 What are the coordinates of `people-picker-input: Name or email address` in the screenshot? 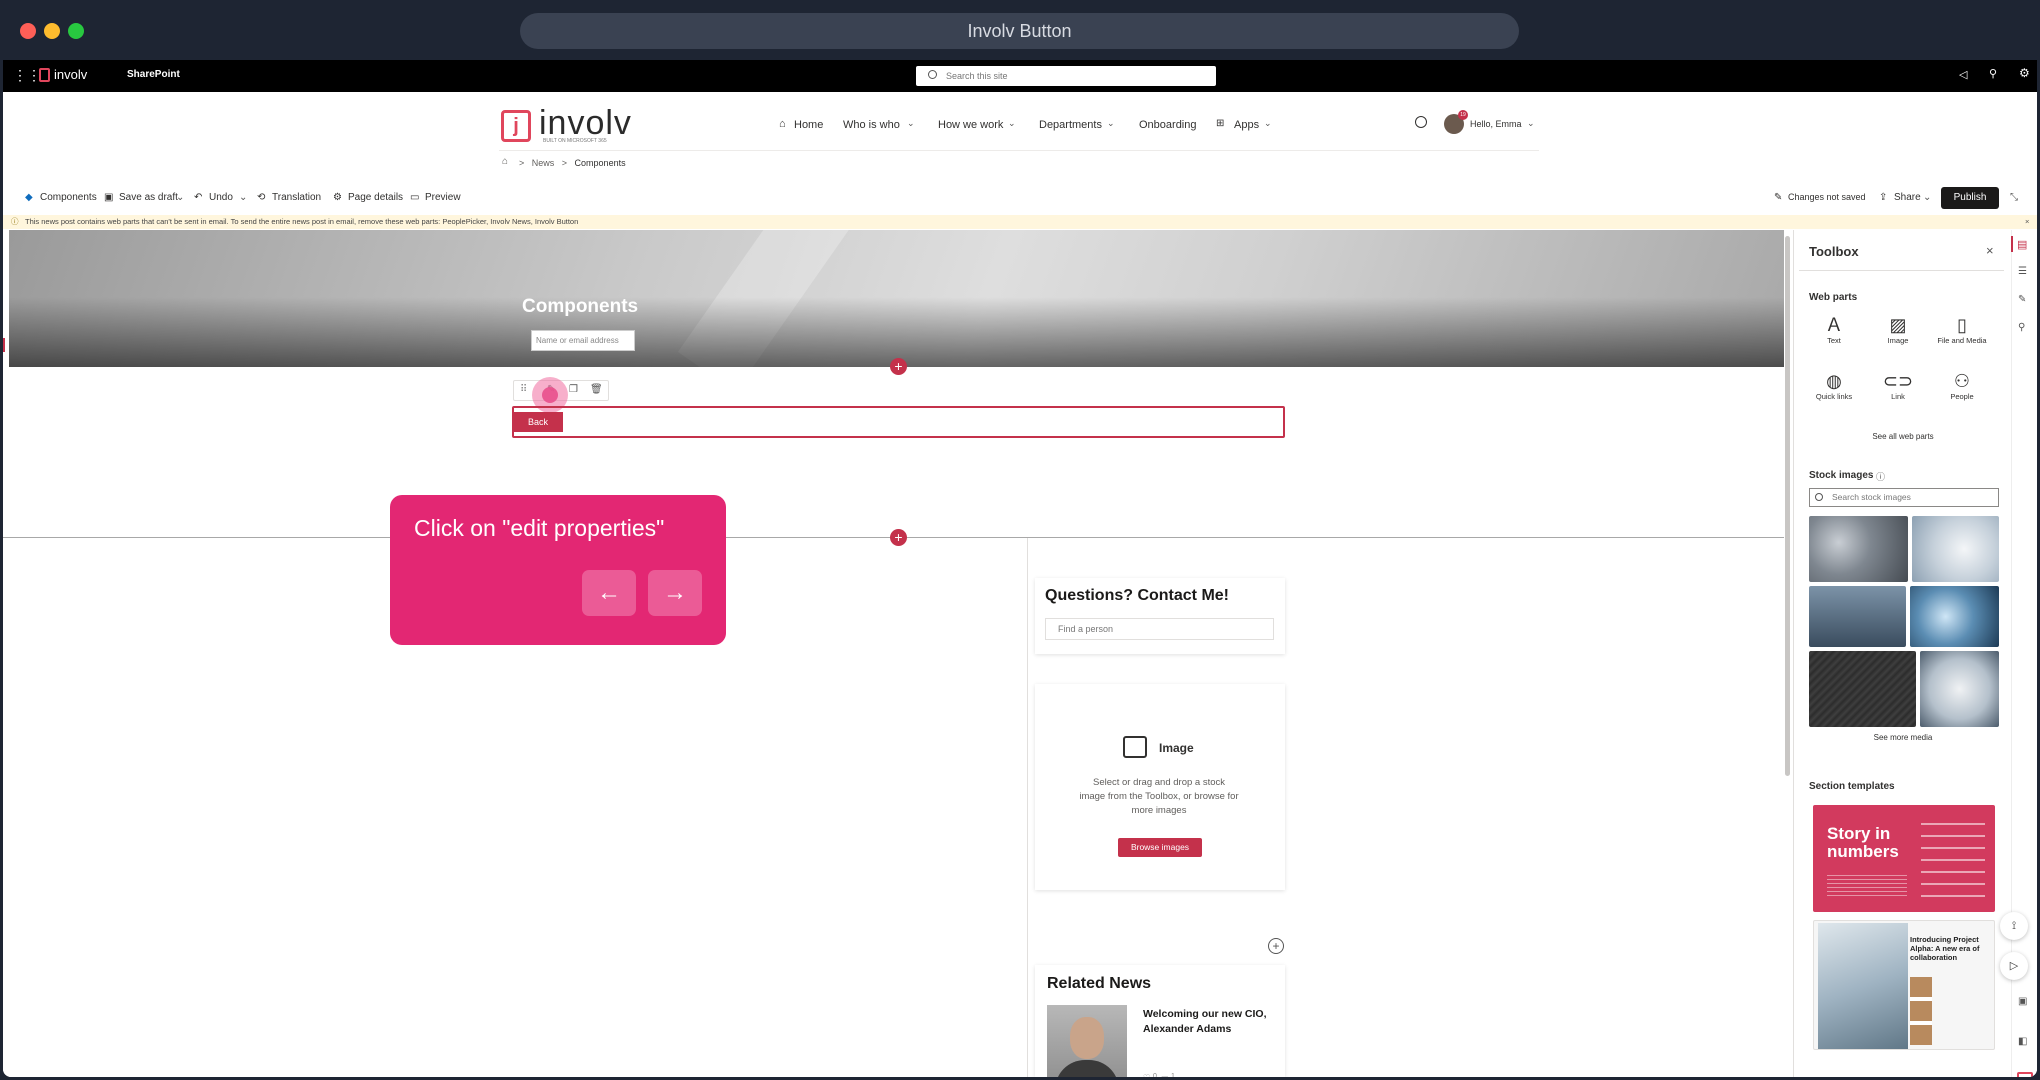 It's located at (583, 340).